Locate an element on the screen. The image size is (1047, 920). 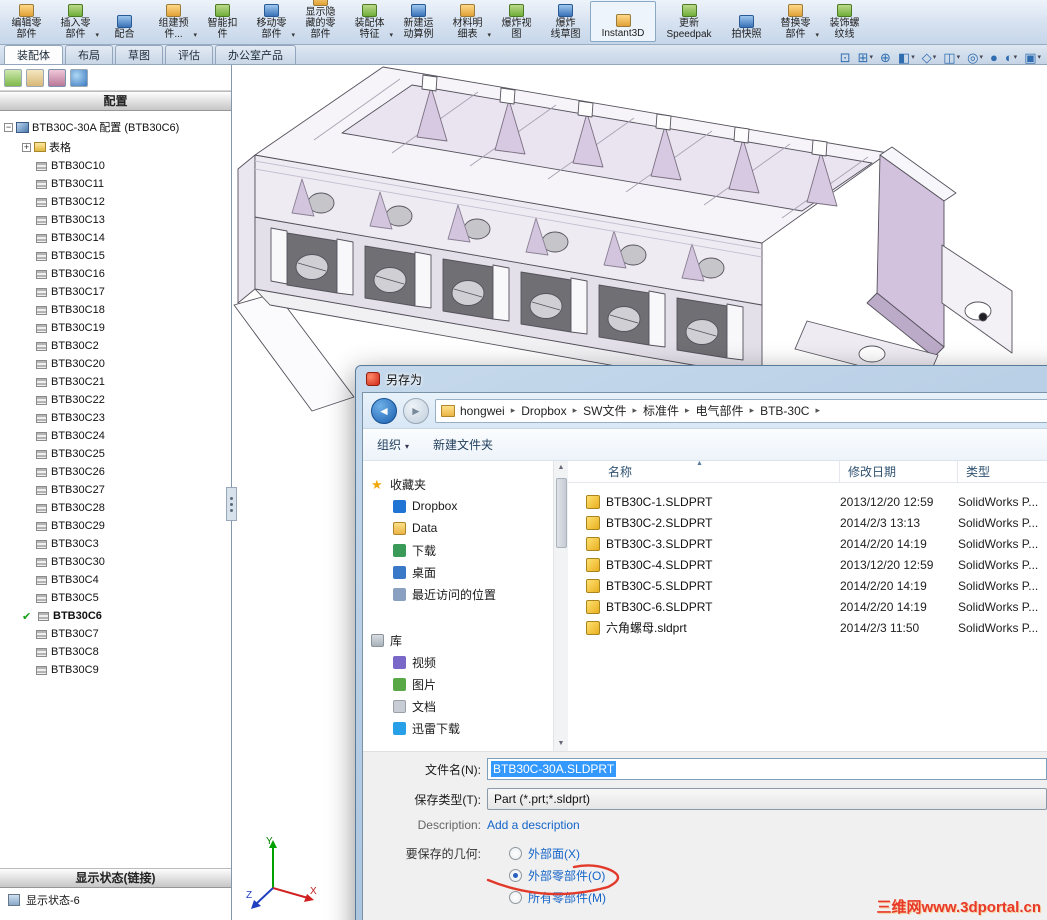
collapse-icon is located at coordinates (8, 127).